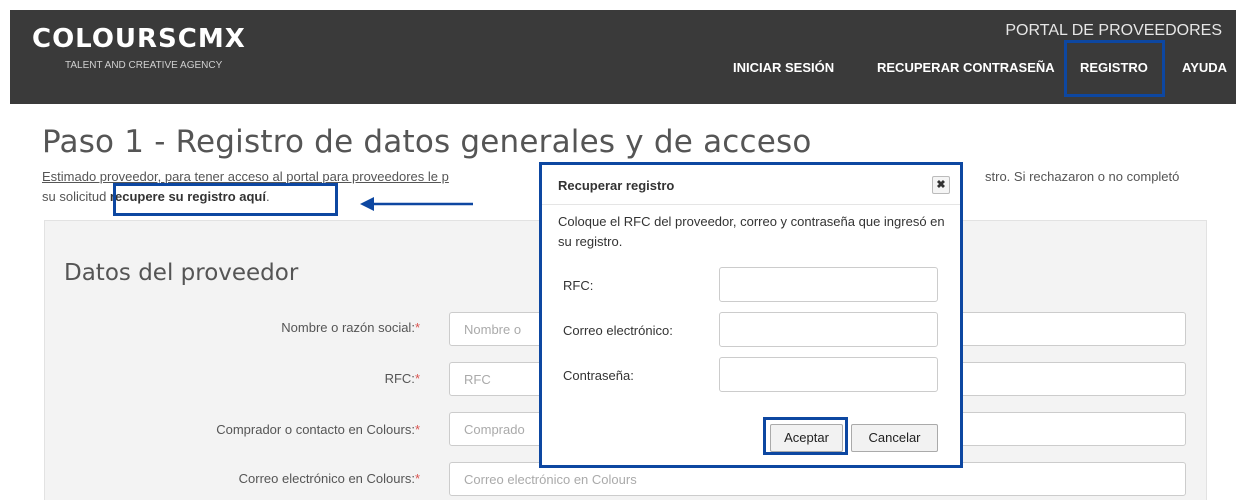  What do you see at coordinates (350, 327) in the screenshot?
I see `label-nombre: Nombre o razón social:*` at bounding box center [350, 327].